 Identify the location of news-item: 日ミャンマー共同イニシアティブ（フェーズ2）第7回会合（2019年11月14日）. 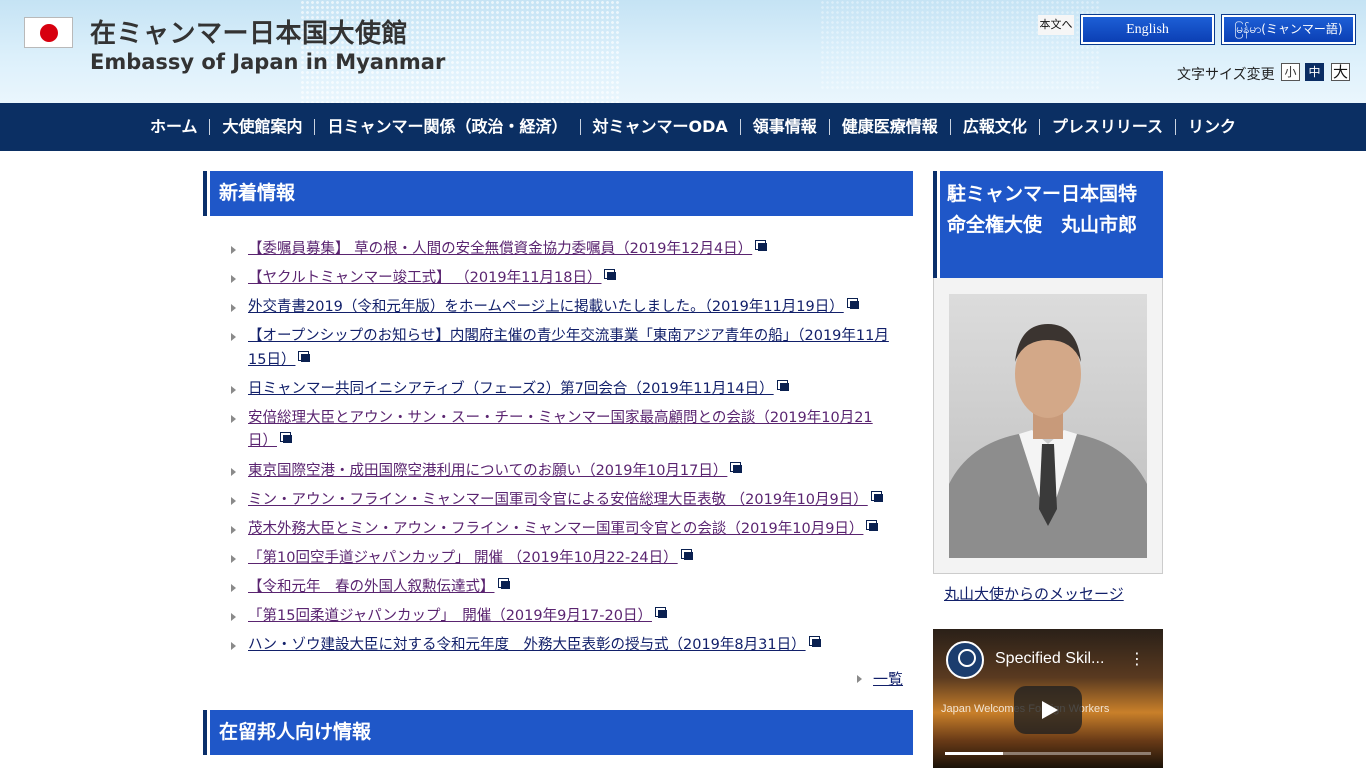
(558, 390).